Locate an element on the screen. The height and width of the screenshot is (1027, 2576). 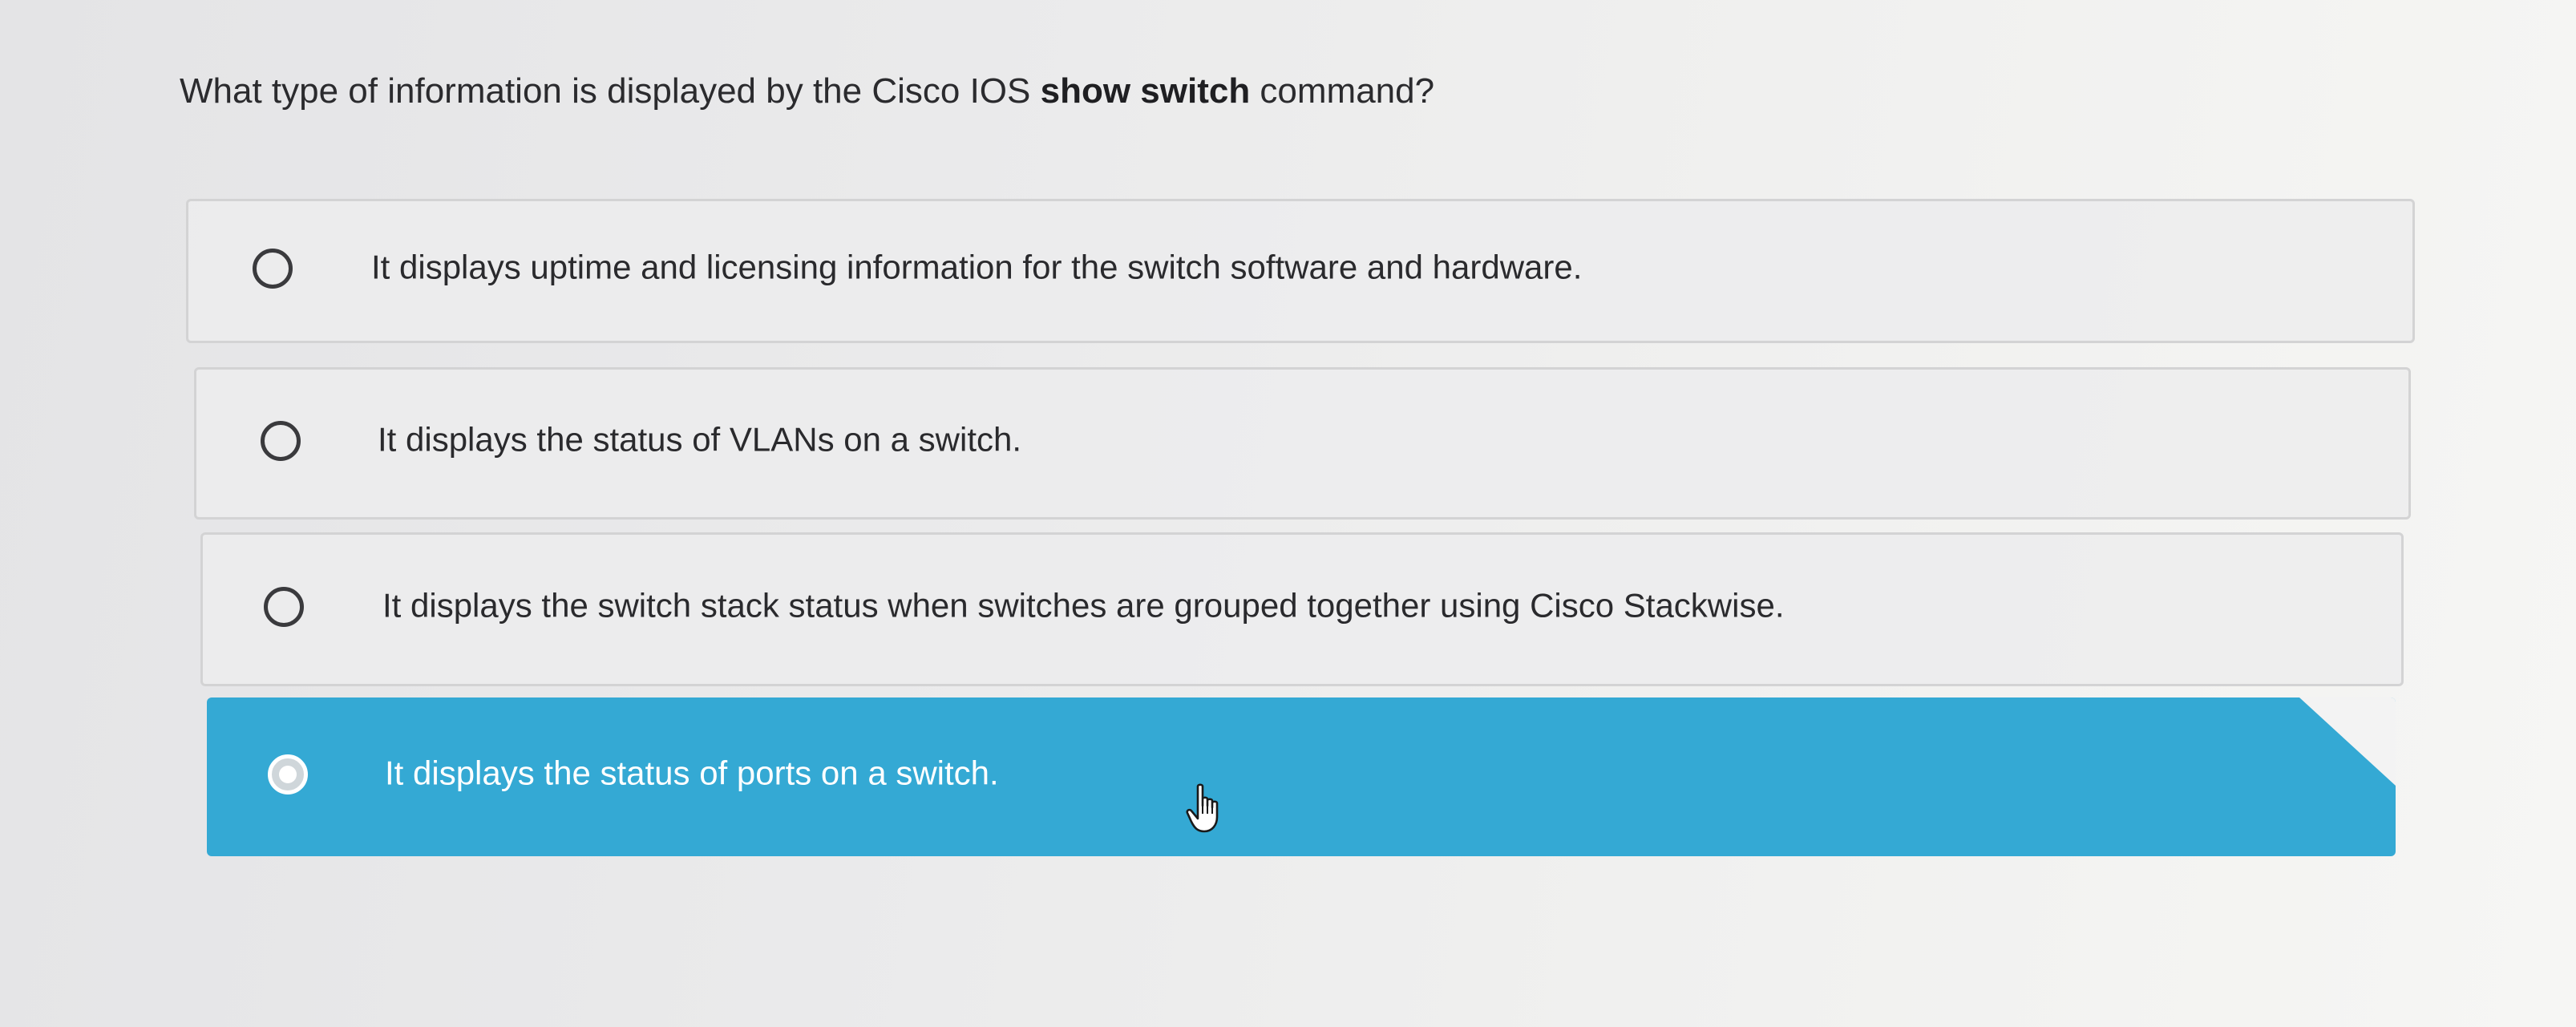
radio-checked-icon is located at coordinates (288, 775).